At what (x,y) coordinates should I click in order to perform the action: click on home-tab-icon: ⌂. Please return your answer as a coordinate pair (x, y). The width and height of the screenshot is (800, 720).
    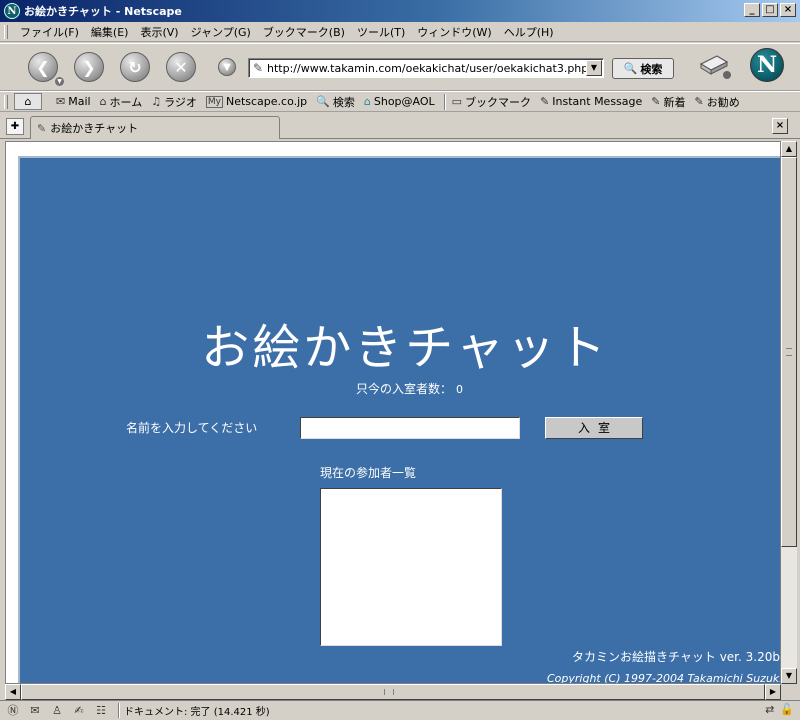
    Looking at the image, I should click on (28, 101).